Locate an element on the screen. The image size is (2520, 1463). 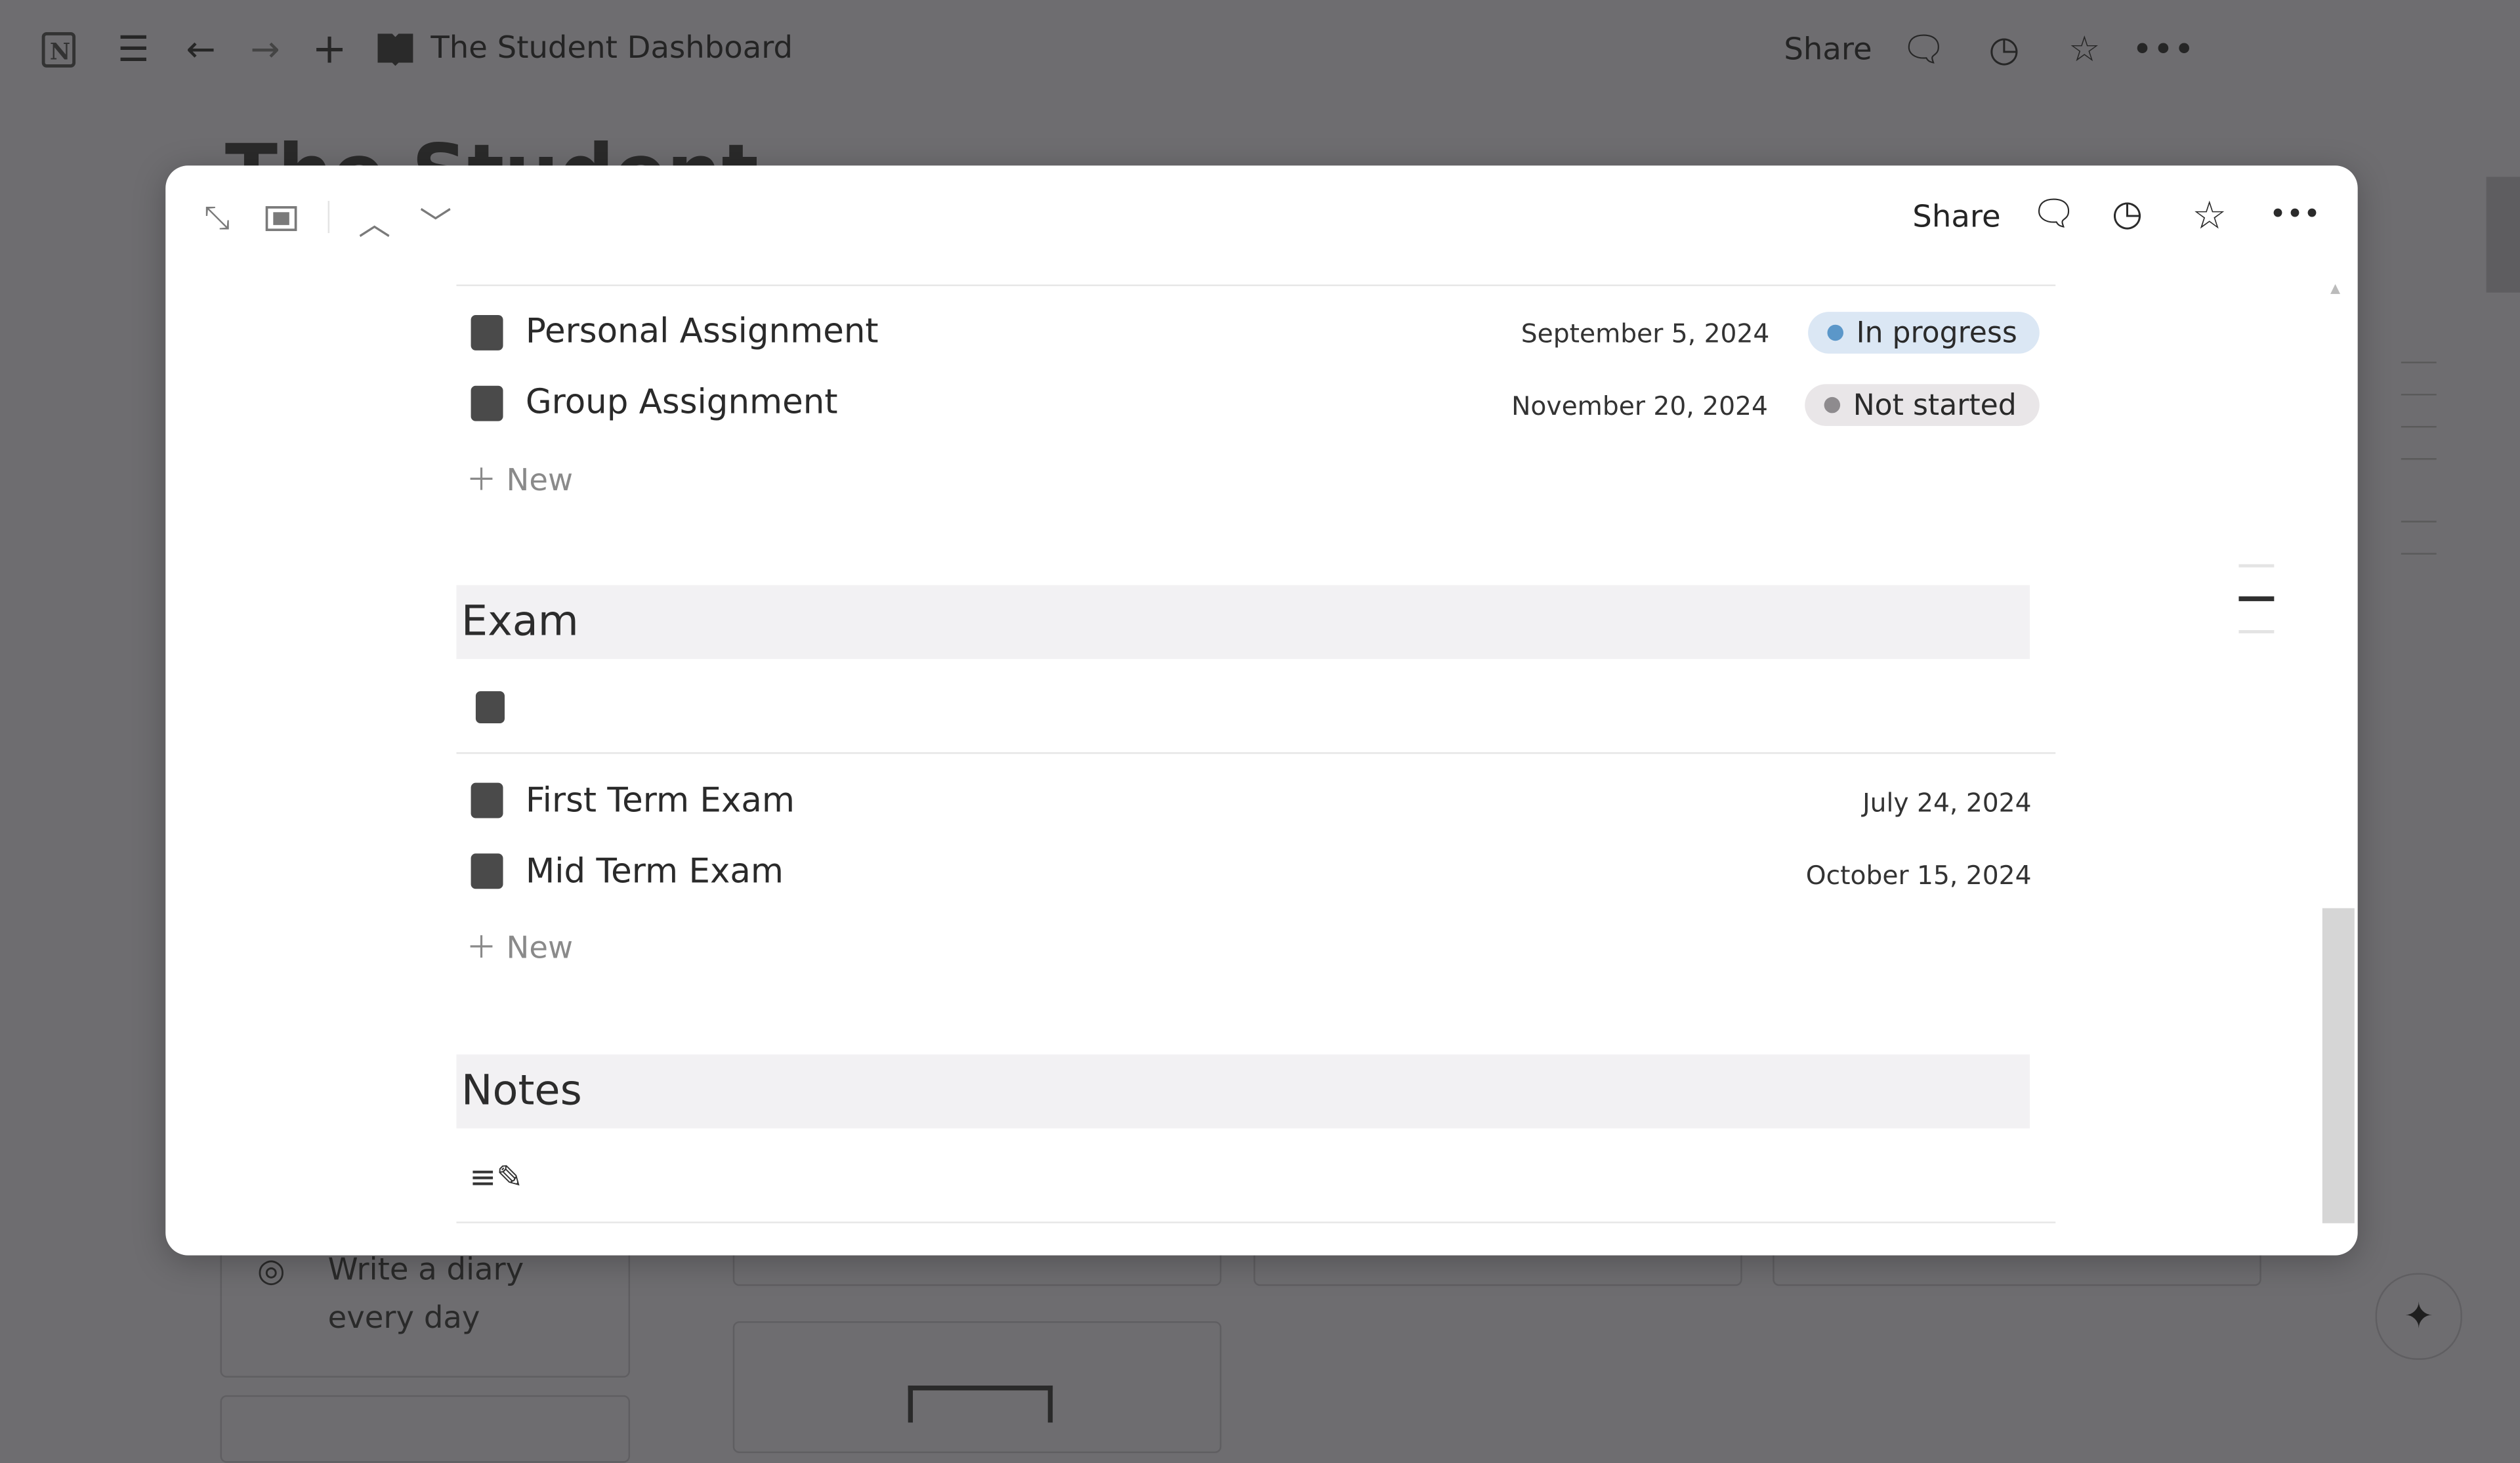
modal-share-button: Share is located at coordinates (1956, 217).